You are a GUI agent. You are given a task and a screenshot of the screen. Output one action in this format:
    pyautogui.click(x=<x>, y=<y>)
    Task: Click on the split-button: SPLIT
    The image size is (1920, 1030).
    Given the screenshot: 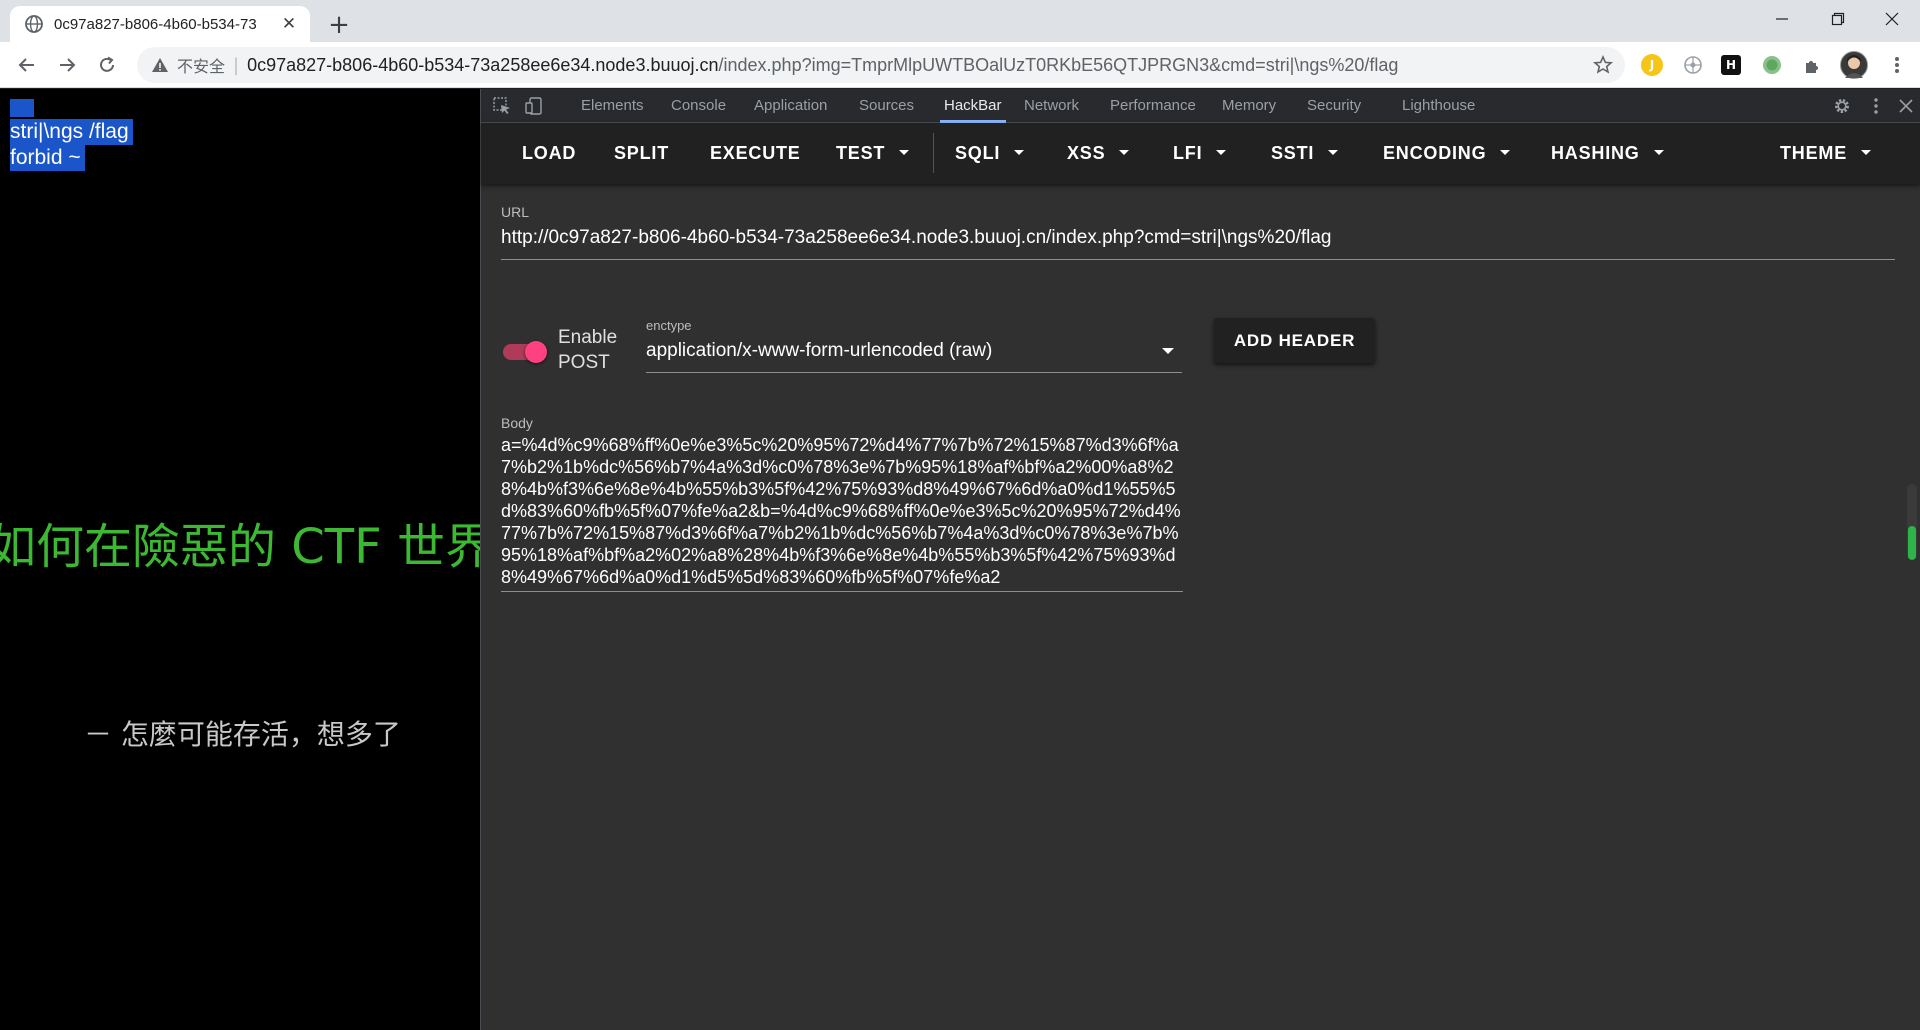 What is the action you would take?
    pyautogui.click(x=641, y=153)
    